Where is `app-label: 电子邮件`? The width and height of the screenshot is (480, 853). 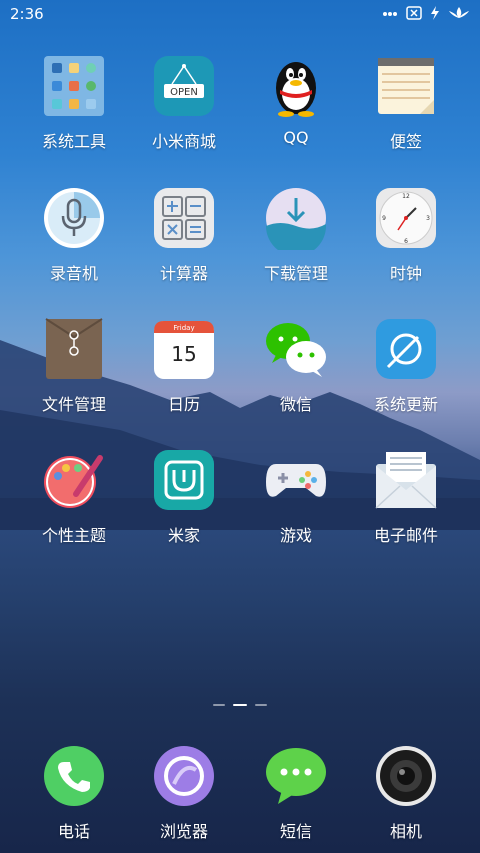
app-label: 电子邮件 is located at coordinates (405, 535).